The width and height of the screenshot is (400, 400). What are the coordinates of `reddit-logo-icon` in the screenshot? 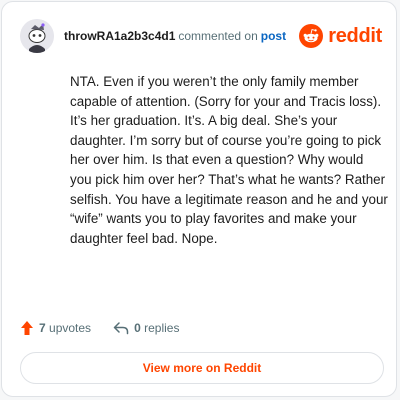 It's located at (311, 36).